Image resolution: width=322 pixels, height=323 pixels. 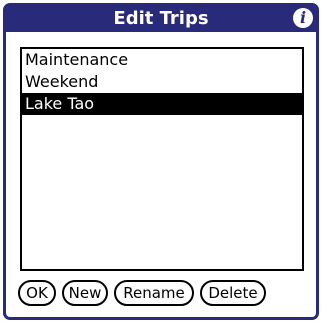 I want to click on button-row: OK New Rename Delete, so click(x=161, y=293).